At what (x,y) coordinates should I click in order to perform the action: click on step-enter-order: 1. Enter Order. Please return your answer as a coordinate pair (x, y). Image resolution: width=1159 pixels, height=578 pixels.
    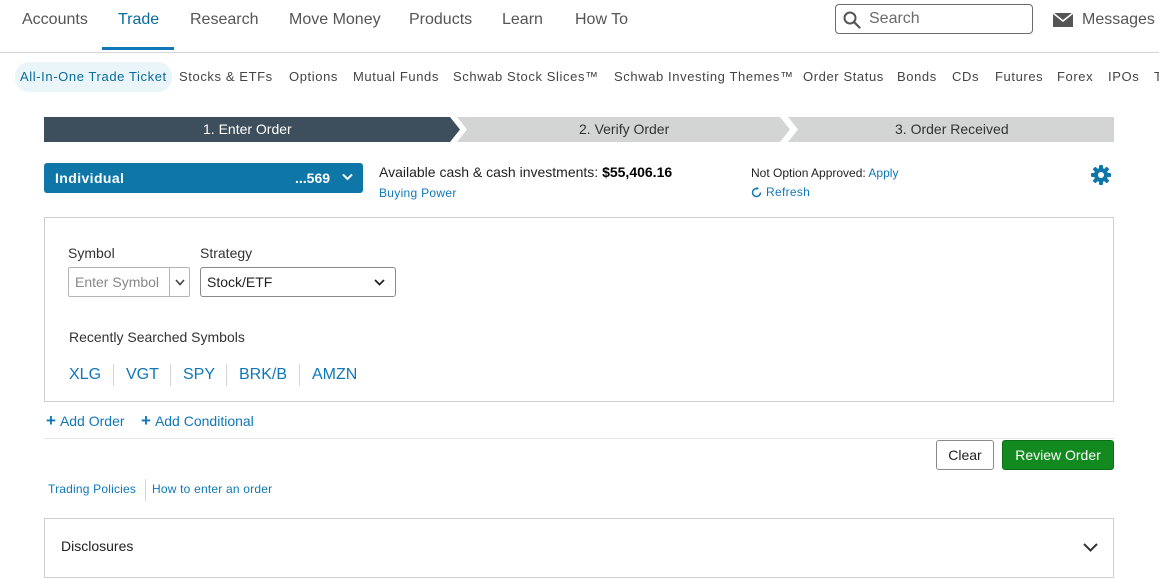
    Looking at the image, I should click on (247, 129).